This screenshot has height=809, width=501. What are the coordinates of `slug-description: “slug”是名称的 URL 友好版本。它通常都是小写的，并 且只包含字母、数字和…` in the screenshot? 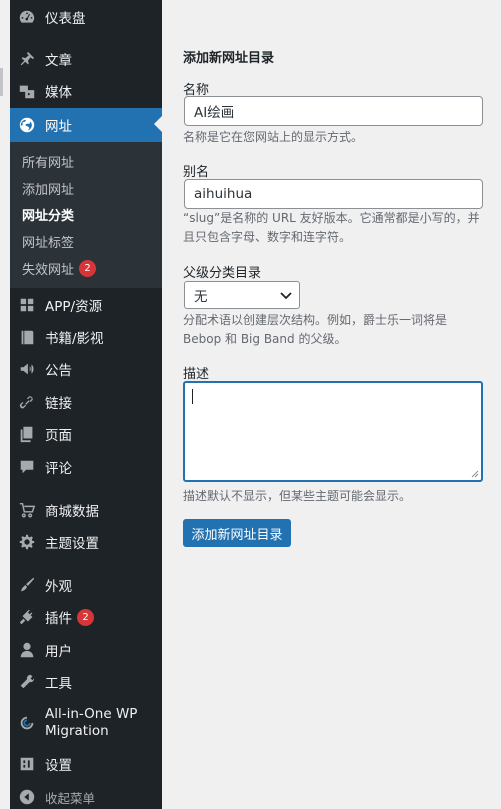 It's located at (333, 228).